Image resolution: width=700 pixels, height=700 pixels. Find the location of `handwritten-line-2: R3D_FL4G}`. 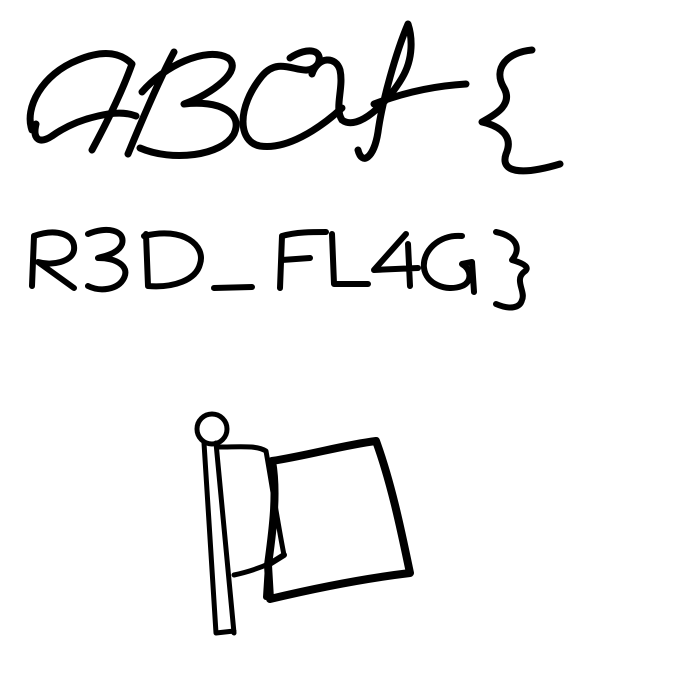

handwritten-line-2: R3D_FL4G} is located at coordinates (296, 267).